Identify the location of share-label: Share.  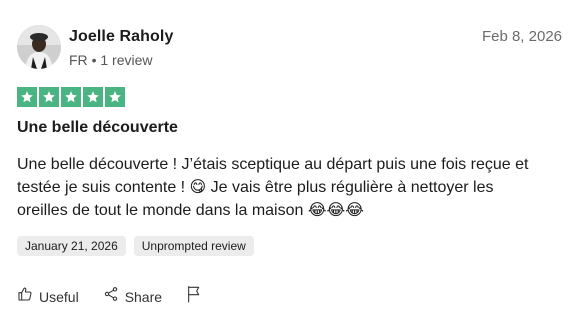
(143, 296).